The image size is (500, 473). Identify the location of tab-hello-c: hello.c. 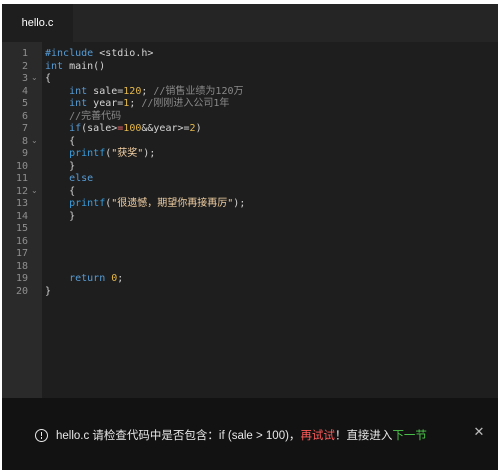
(37, 23).